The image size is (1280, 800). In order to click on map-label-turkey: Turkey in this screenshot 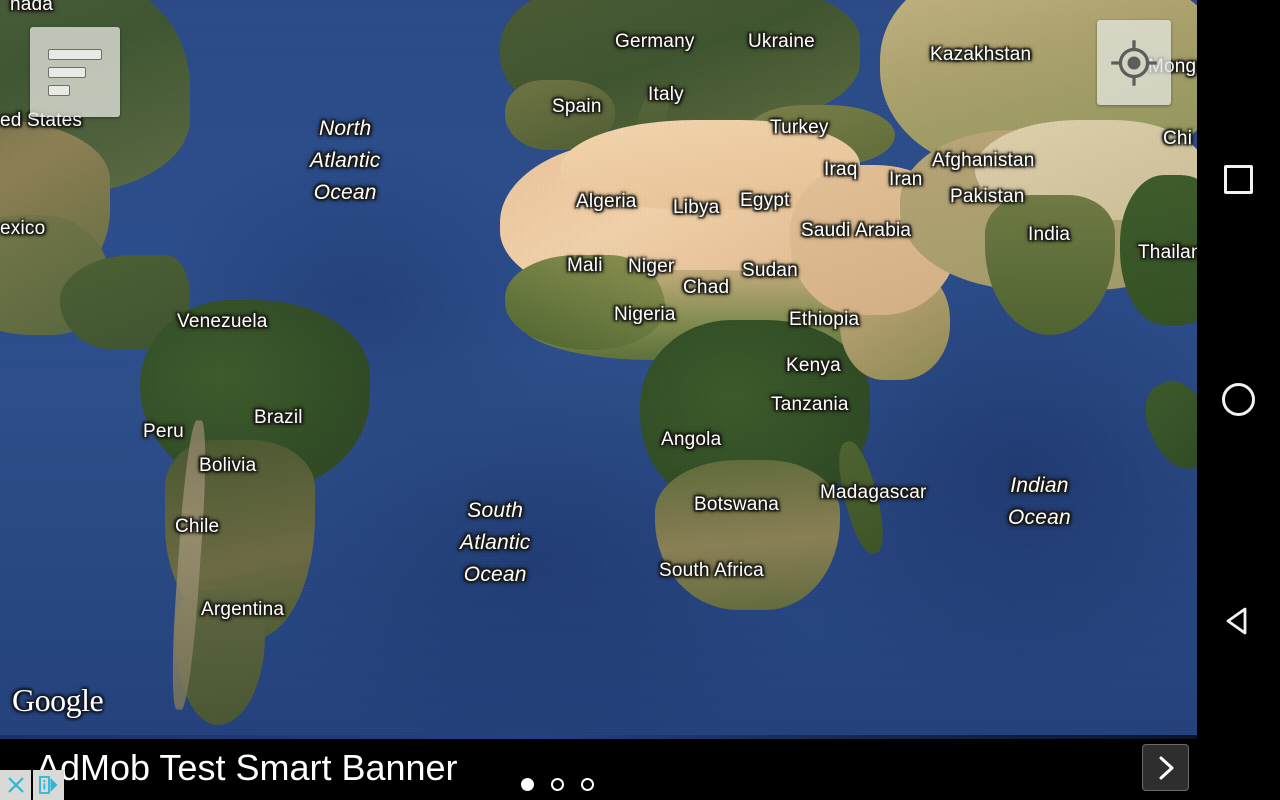, I will do `click(799, 127)`.